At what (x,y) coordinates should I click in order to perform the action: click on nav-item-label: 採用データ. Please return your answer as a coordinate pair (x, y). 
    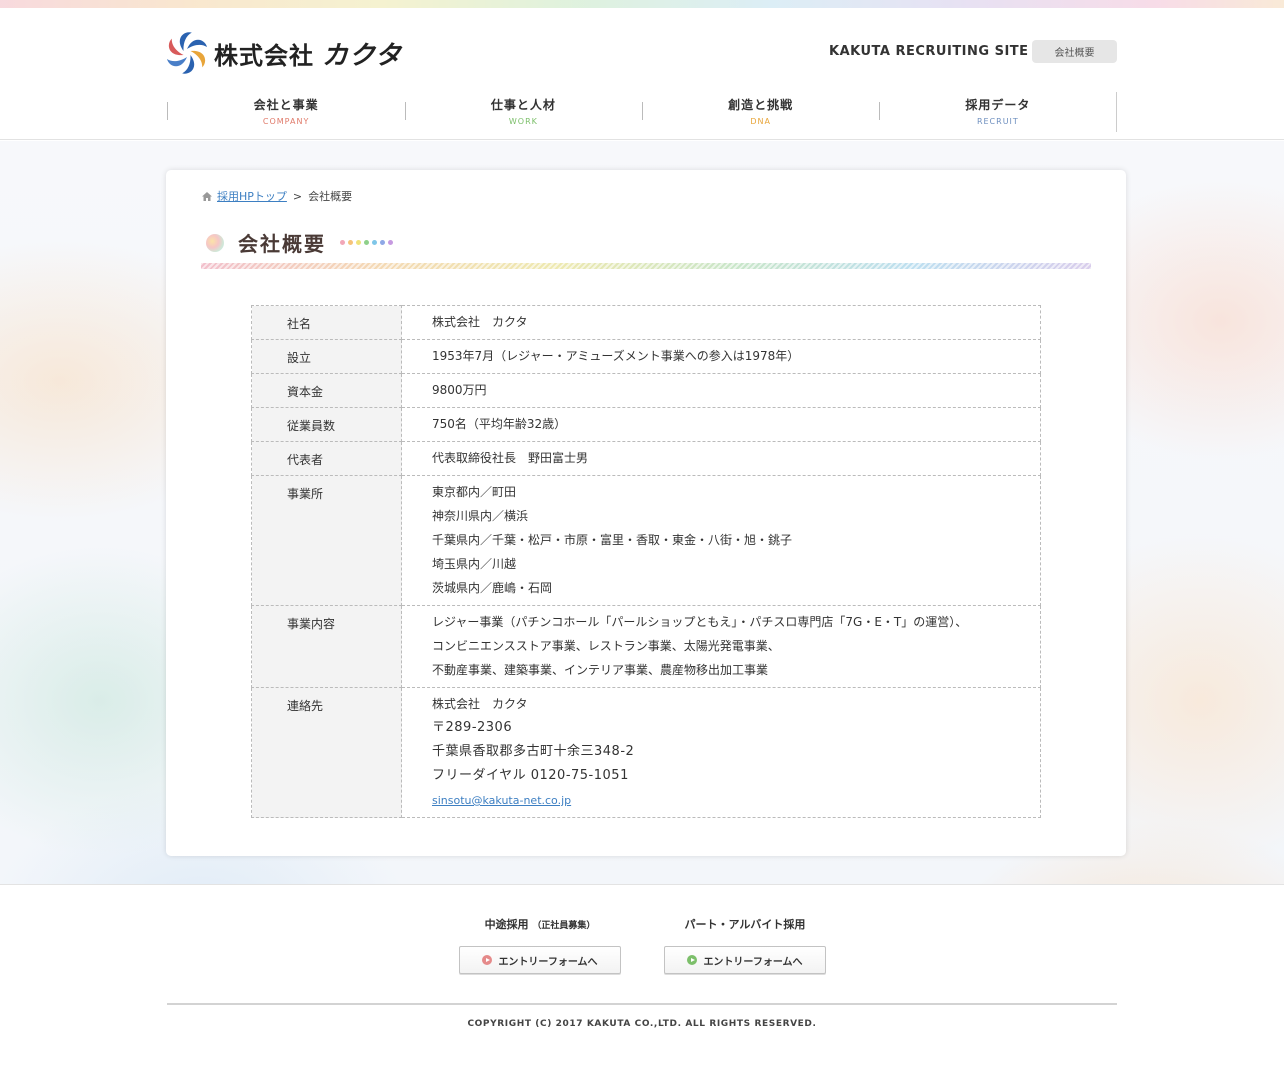
    Looking at the image, I should click on (998, 105).